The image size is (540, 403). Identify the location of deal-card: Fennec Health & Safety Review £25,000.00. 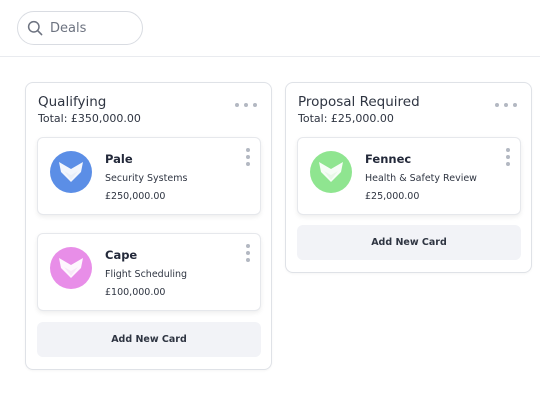
(409, 176).